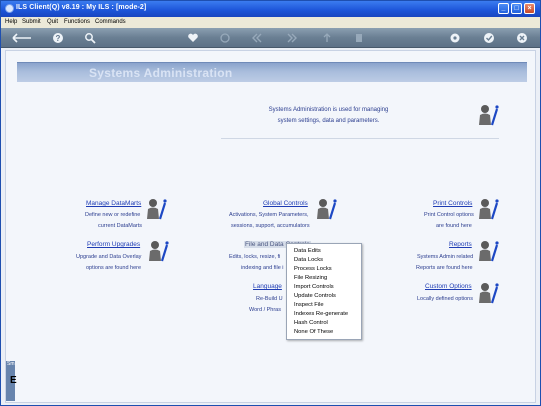 The height and width of the screenshot is (406, 541). Describe the element at coordinates (269, 215) in the screenshot. I see `global-controls-desc-1: Activations, System Parameters,` at that location.